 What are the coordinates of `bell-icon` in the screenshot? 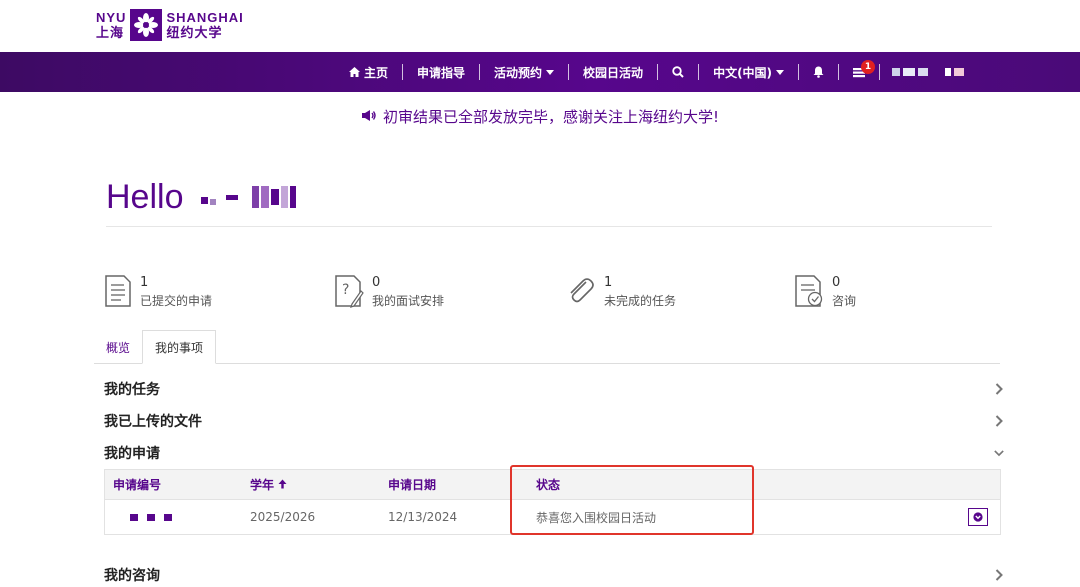 It's located at (818, 72).